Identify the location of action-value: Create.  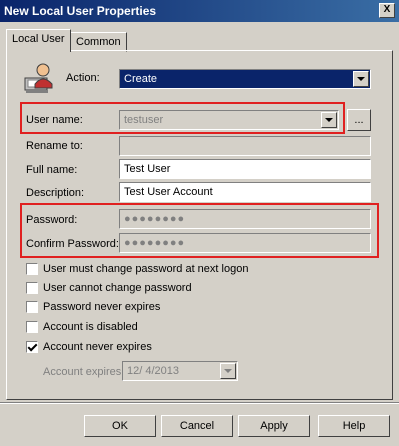
(141, 79).